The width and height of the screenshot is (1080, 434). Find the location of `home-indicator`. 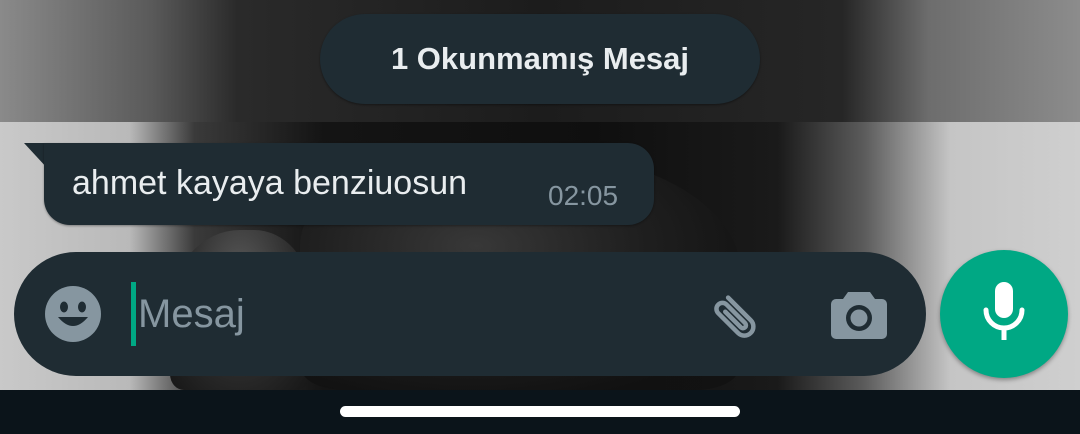

home-indicator is located at coordinates (540, 411).